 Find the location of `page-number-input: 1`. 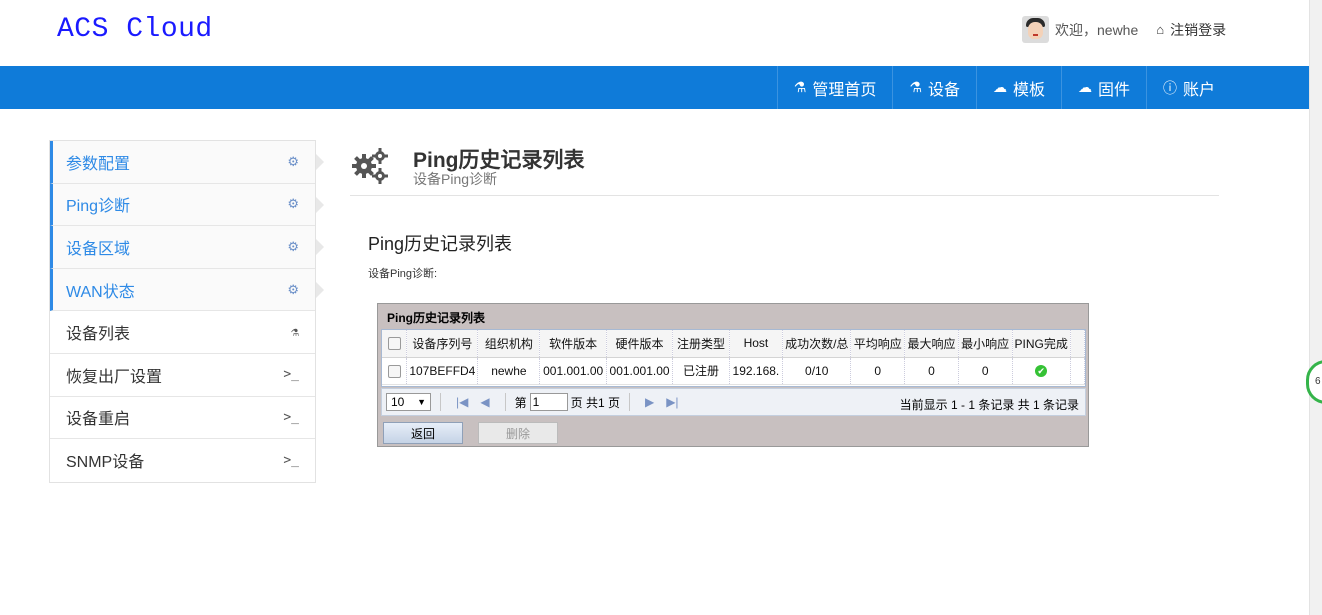

page-number-input: 1 is located at coordinates (548, 402).